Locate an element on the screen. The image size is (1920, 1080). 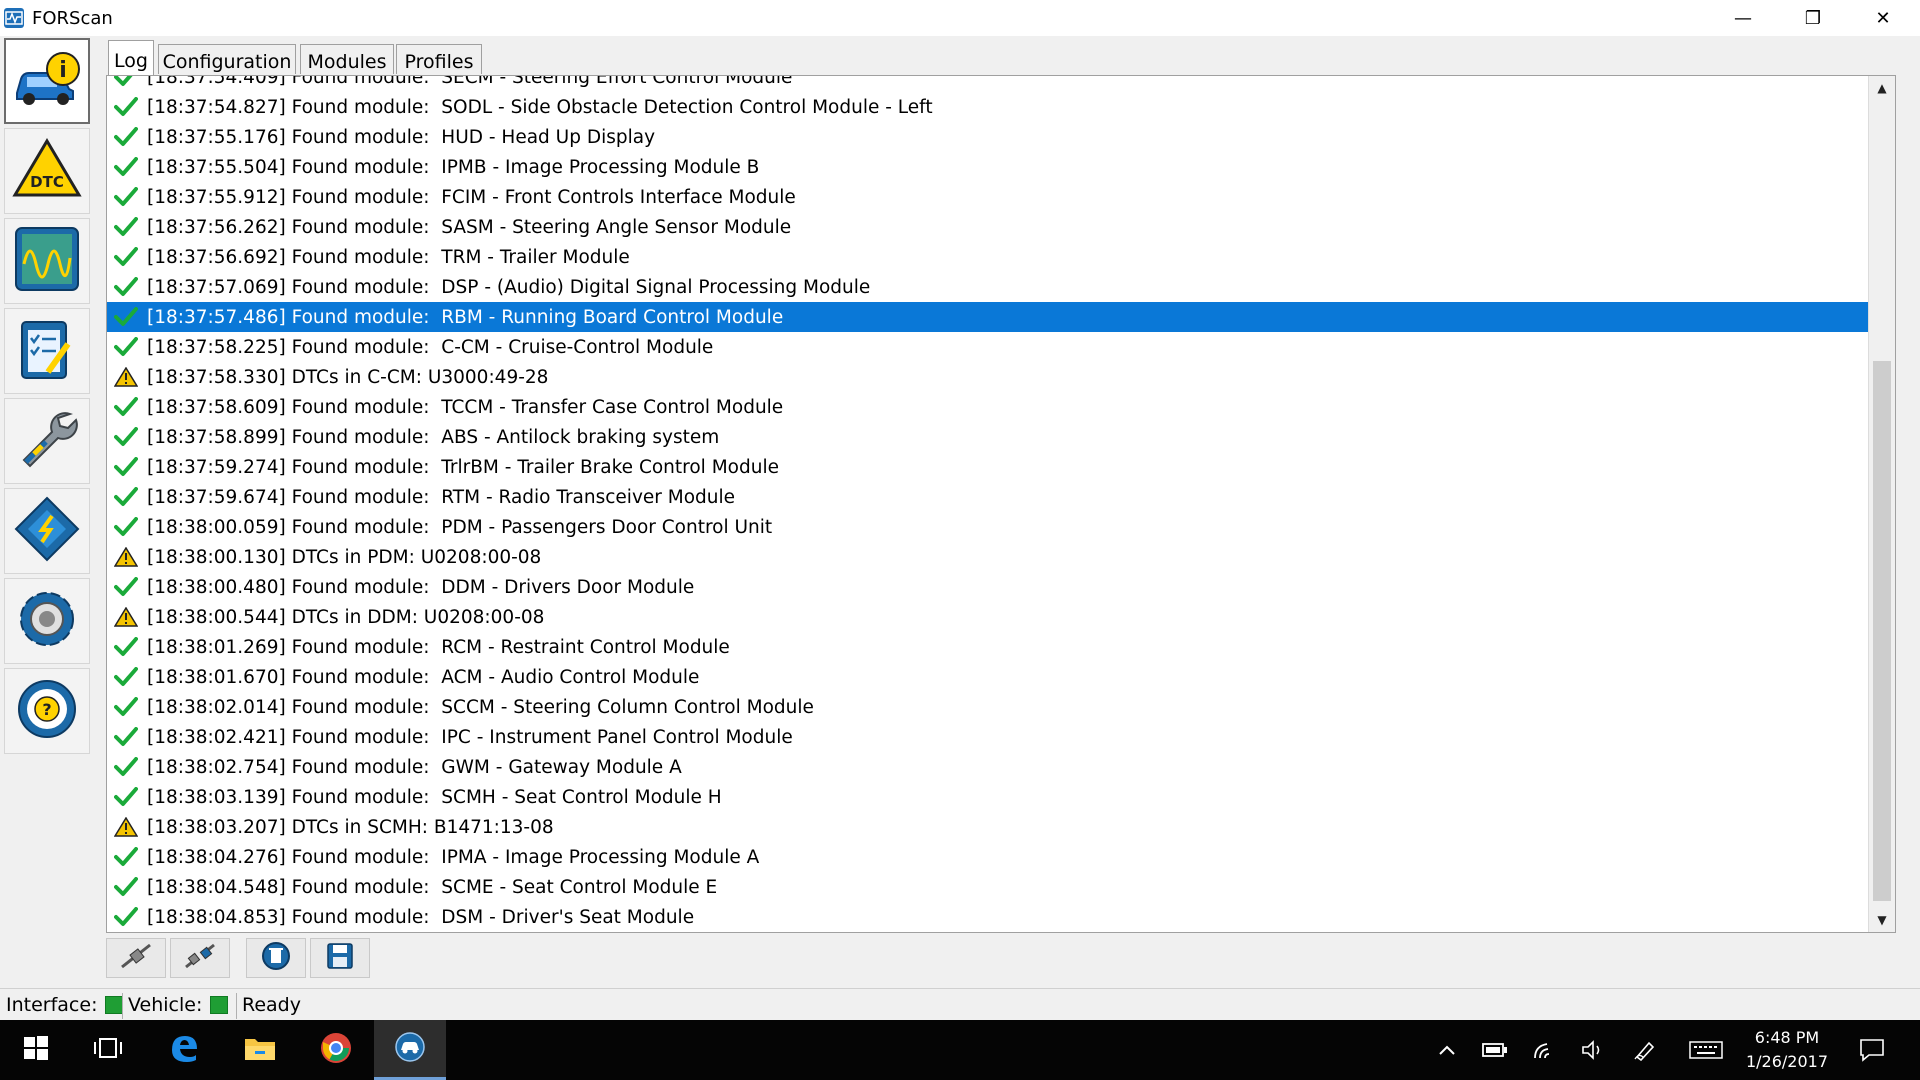
scroll-down-arrow: ▼ is located at coordinates (1882, 920).